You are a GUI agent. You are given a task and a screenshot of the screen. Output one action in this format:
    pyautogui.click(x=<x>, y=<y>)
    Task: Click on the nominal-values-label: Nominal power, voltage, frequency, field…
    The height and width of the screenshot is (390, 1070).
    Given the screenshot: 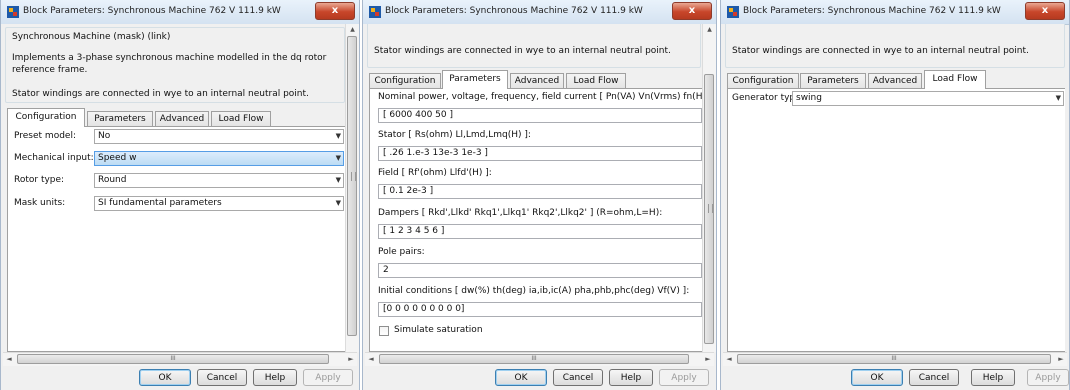 What is the action you would take?
    pyautogui.click(x=540, y=97)
    